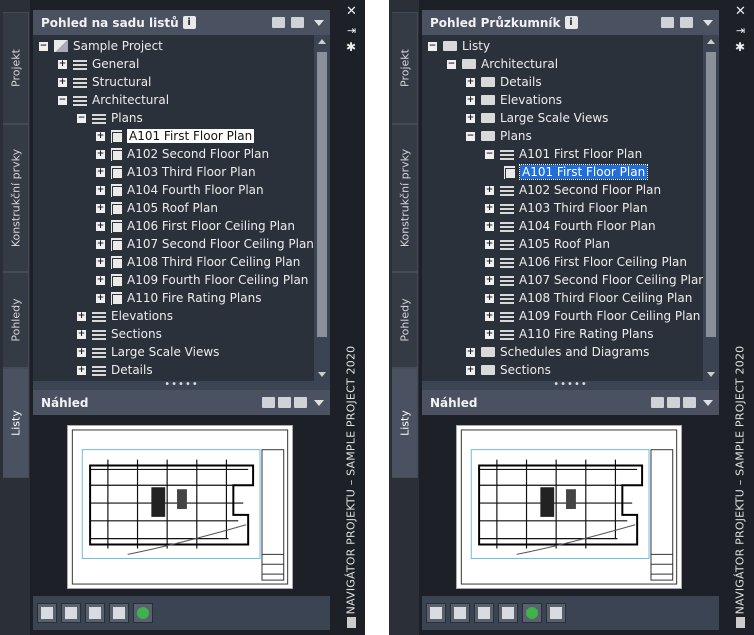  What do you see at coordinates (460, 613) in the screenshot?
I see `new-sheet-button` at bounding box center [460, 613].